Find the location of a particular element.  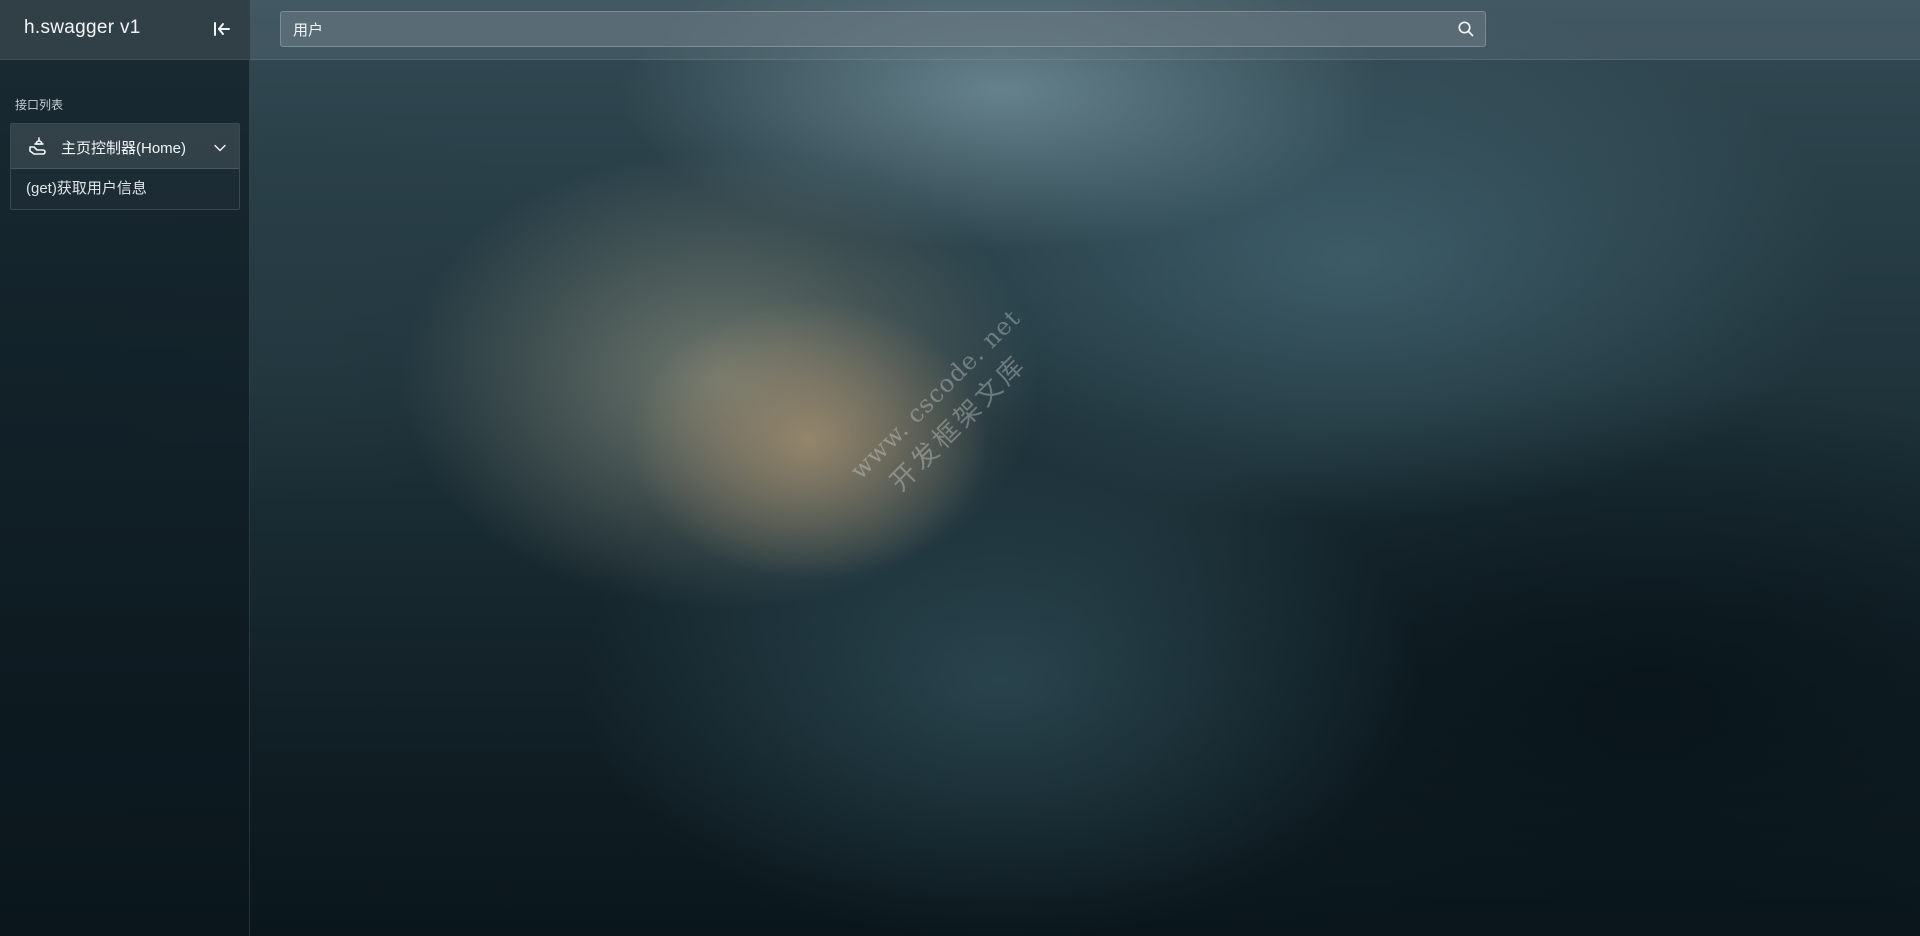

top-bar is located at coordinates (1085, 30).